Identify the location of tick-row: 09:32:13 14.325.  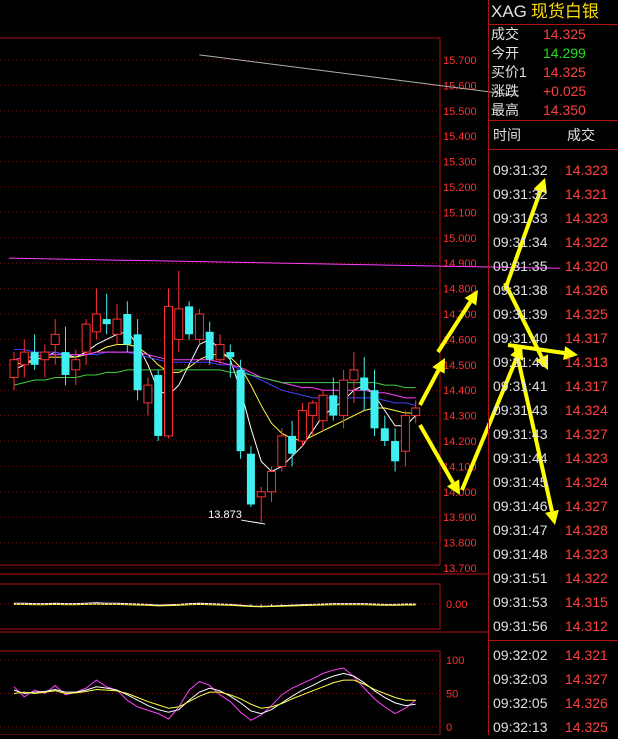
(553, 727).